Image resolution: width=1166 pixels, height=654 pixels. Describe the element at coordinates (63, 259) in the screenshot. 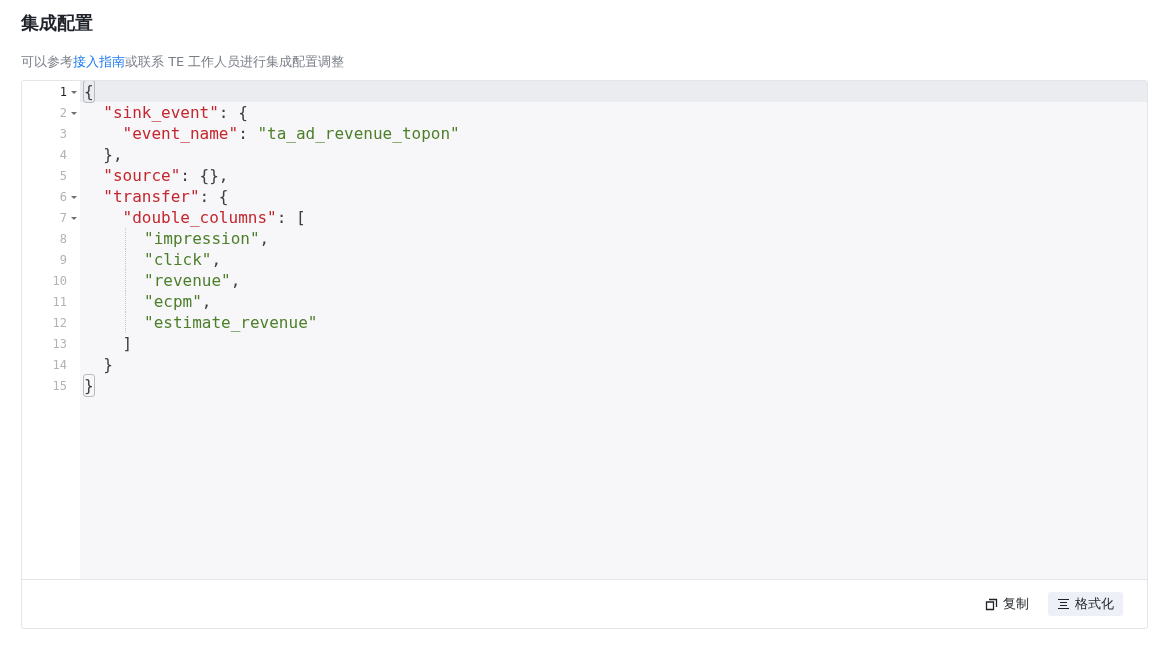

I see `line-number: 9` at that location.